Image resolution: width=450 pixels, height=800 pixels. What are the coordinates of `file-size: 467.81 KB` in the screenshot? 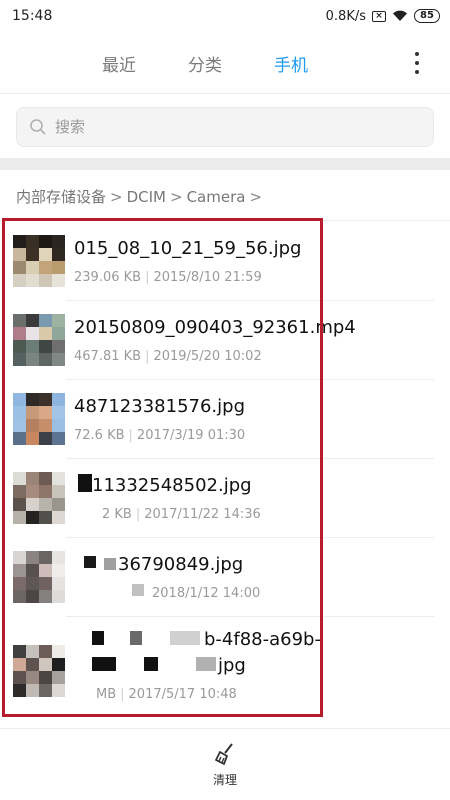 It's located at (108, 356).